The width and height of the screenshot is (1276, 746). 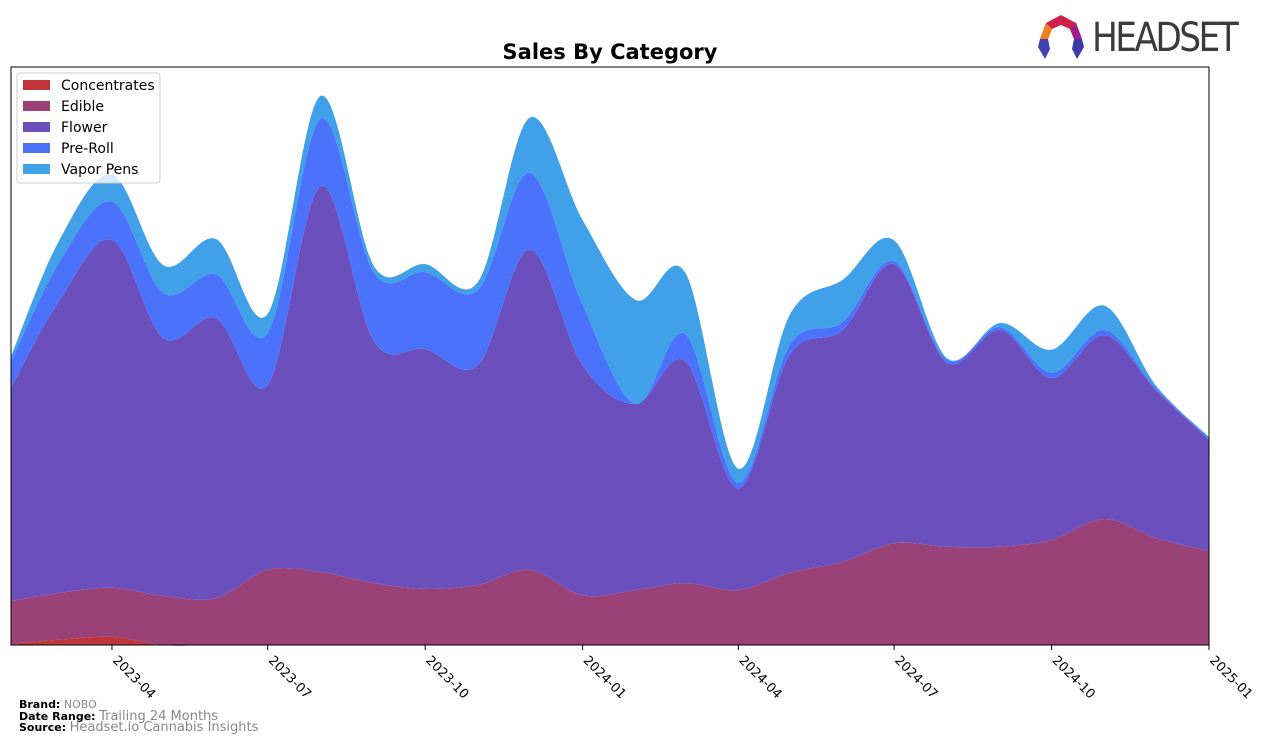 I want to click on chart-title: Sales By Category, so click(x=610, y=52).